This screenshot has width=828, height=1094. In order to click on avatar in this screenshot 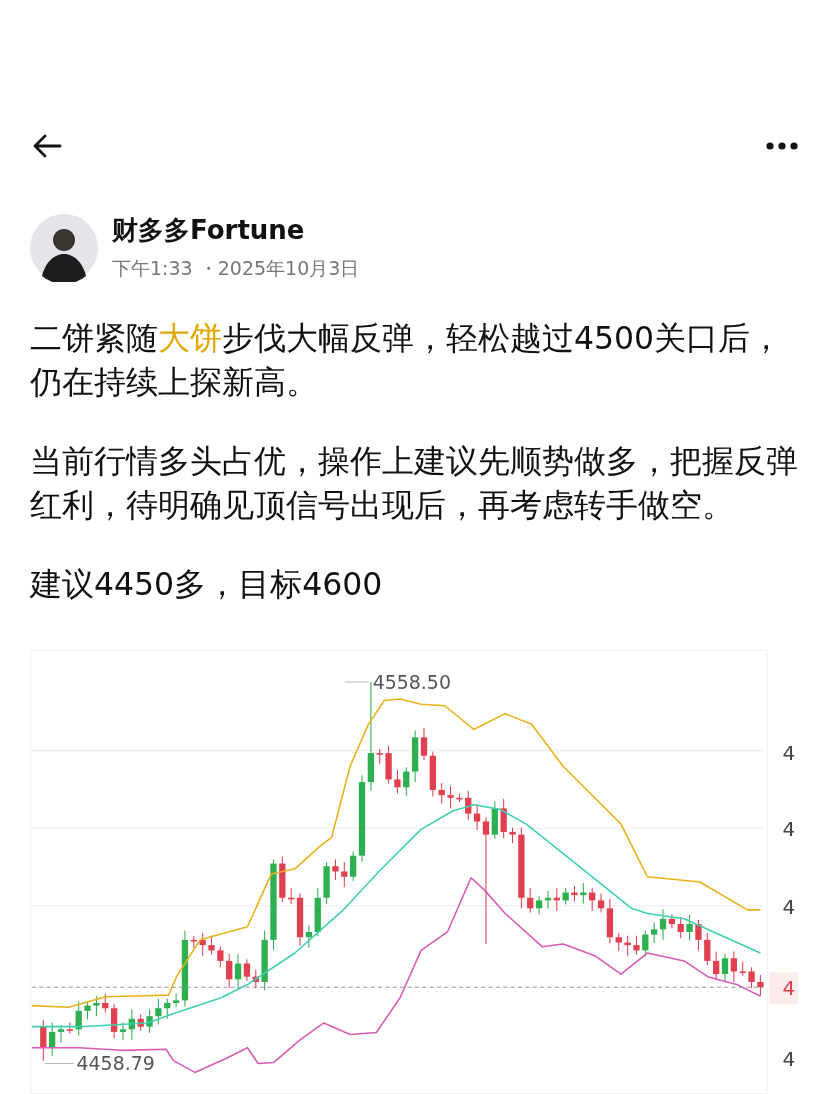, I will do `click(64, 247)`.